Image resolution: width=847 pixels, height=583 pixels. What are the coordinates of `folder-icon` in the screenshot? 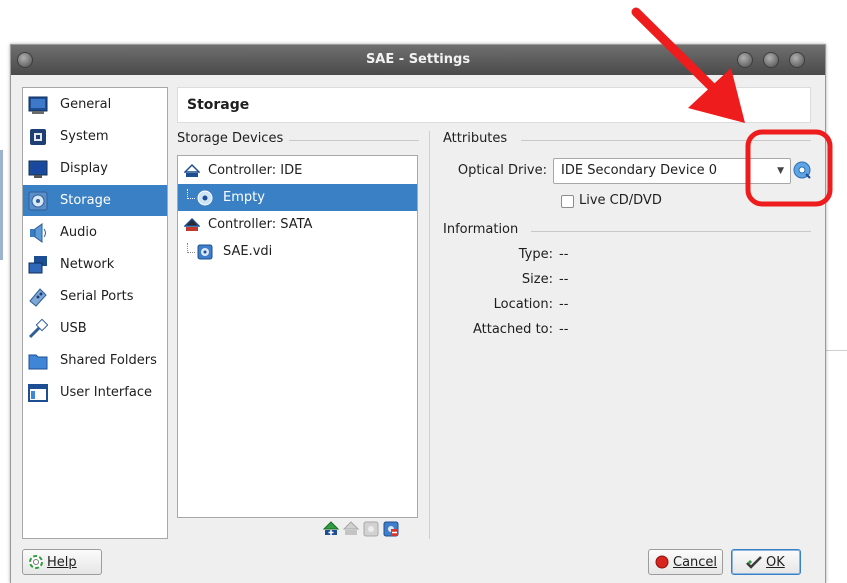 It's located at (38, 361).